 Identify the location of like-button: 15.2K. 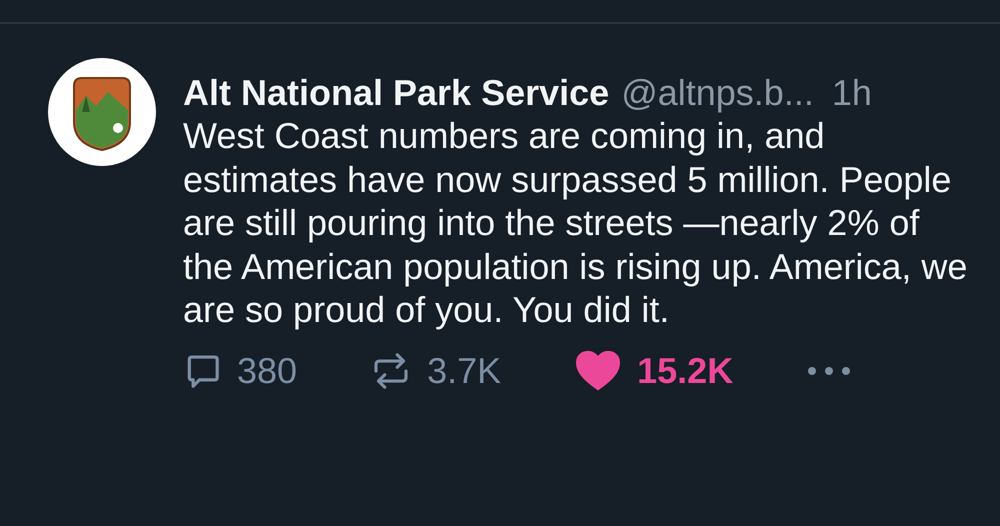
(654, 371).